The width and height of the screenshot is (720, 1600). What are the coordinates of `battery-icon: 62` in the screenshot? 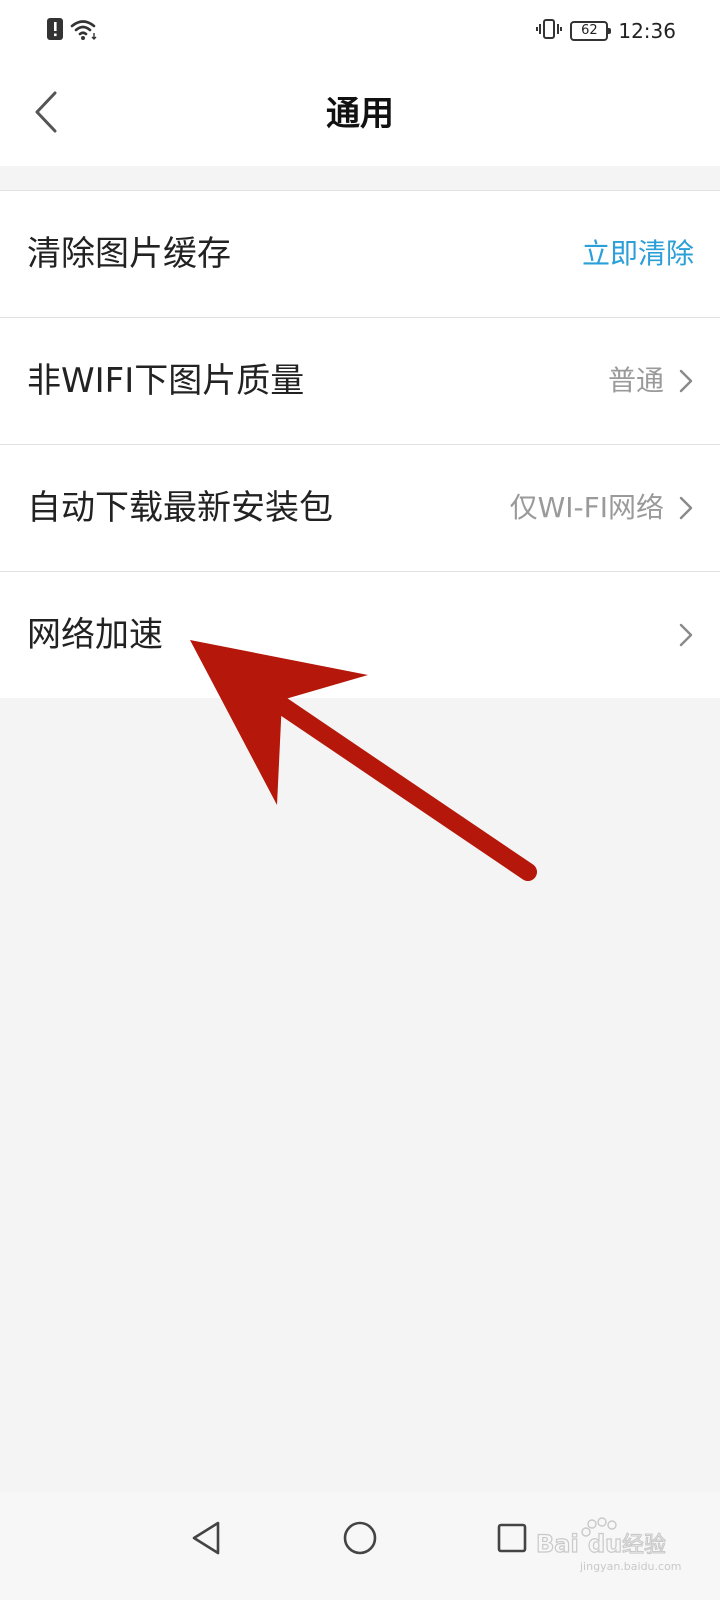 It's located at (591, 31).